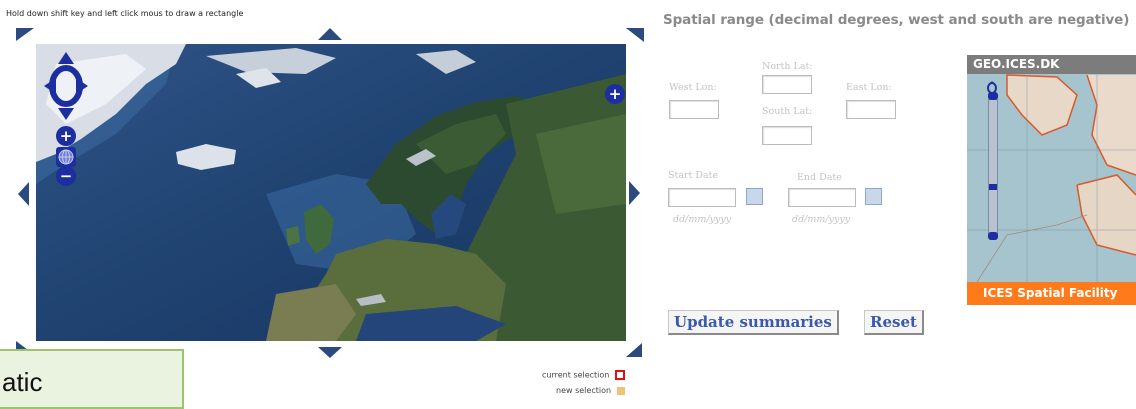 The width and height of the screenshot is (1136, 409). What do you see at coordinates (576, 375) in the screenshot?
I see `legend-current-label: current selection` at bounding box center [576, 375].